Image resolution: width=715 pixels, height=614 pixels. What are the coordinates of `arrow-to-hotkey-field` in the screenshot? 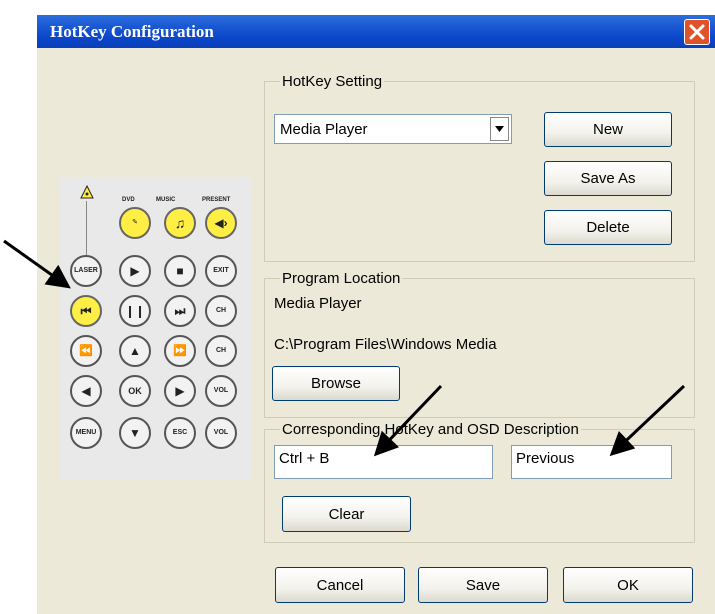 It's located at (408, 420).